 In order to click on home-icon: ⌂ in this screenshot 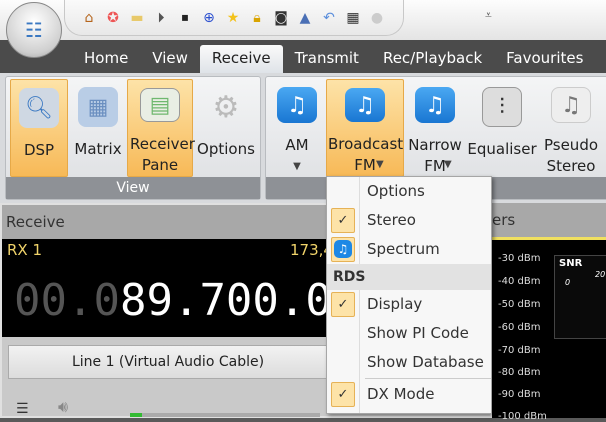, I will do `click(89, 18)`.